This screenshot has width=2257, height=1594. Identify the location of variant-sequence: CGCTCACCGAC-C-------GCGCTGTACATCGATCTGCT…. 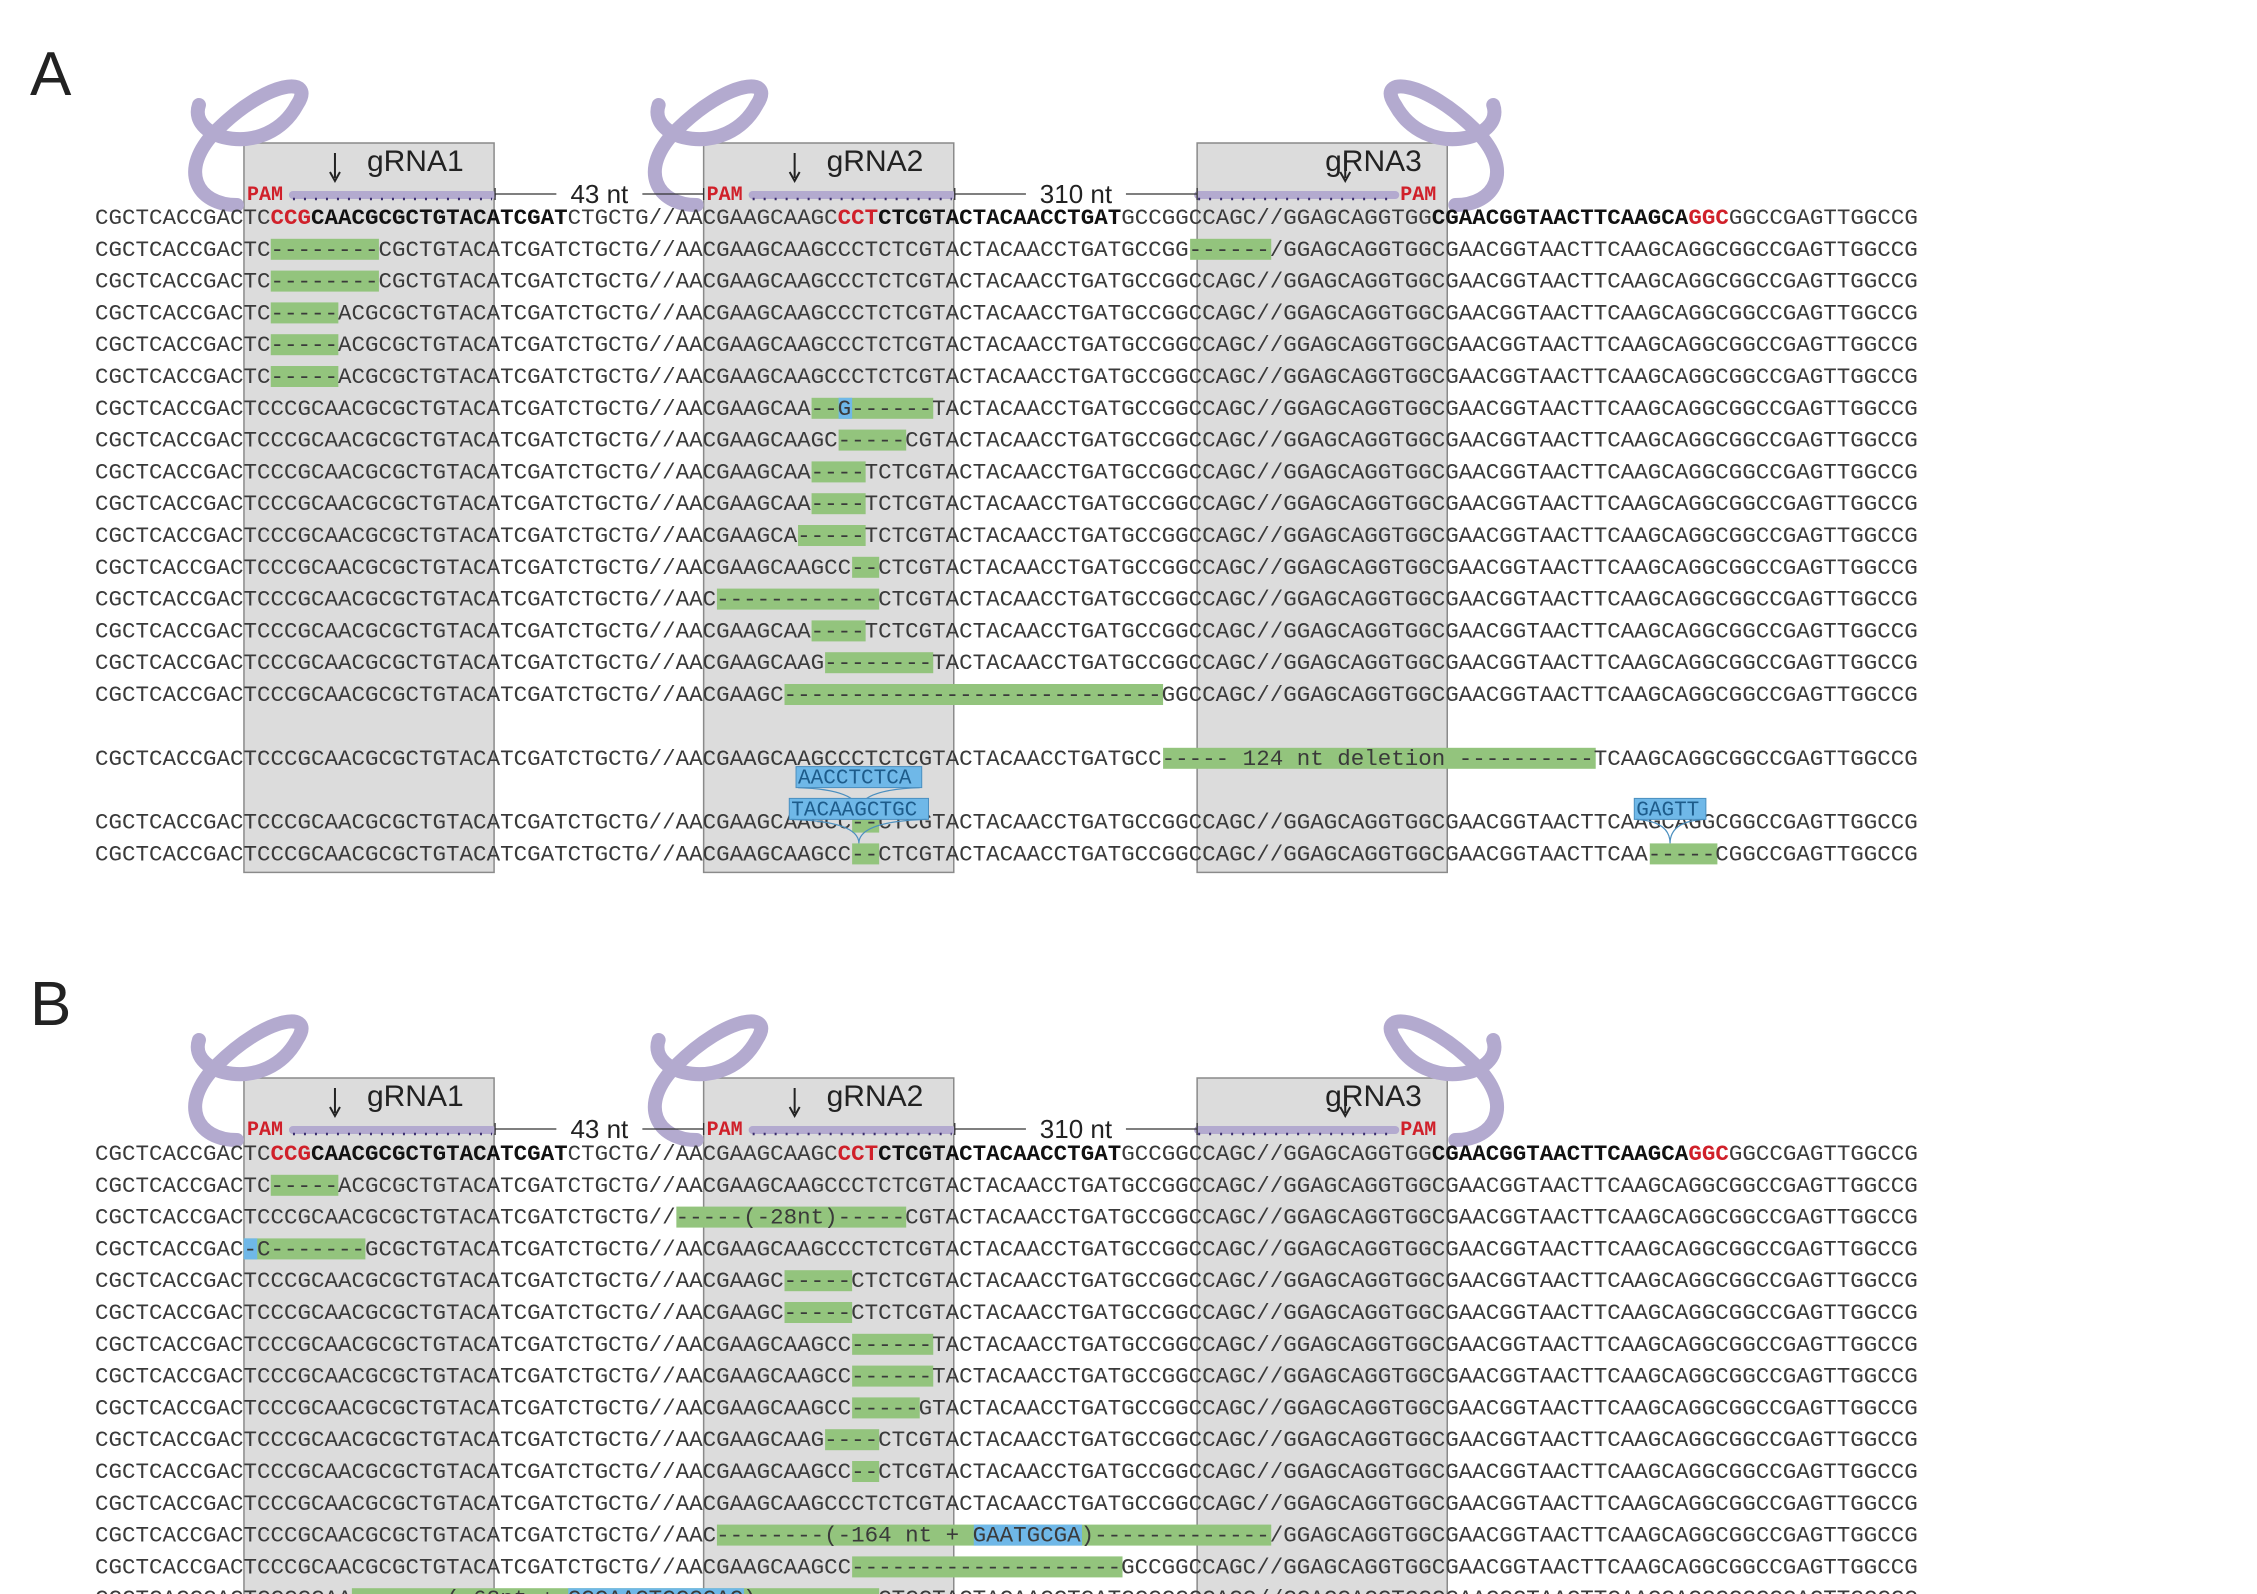
(1006, 1249).